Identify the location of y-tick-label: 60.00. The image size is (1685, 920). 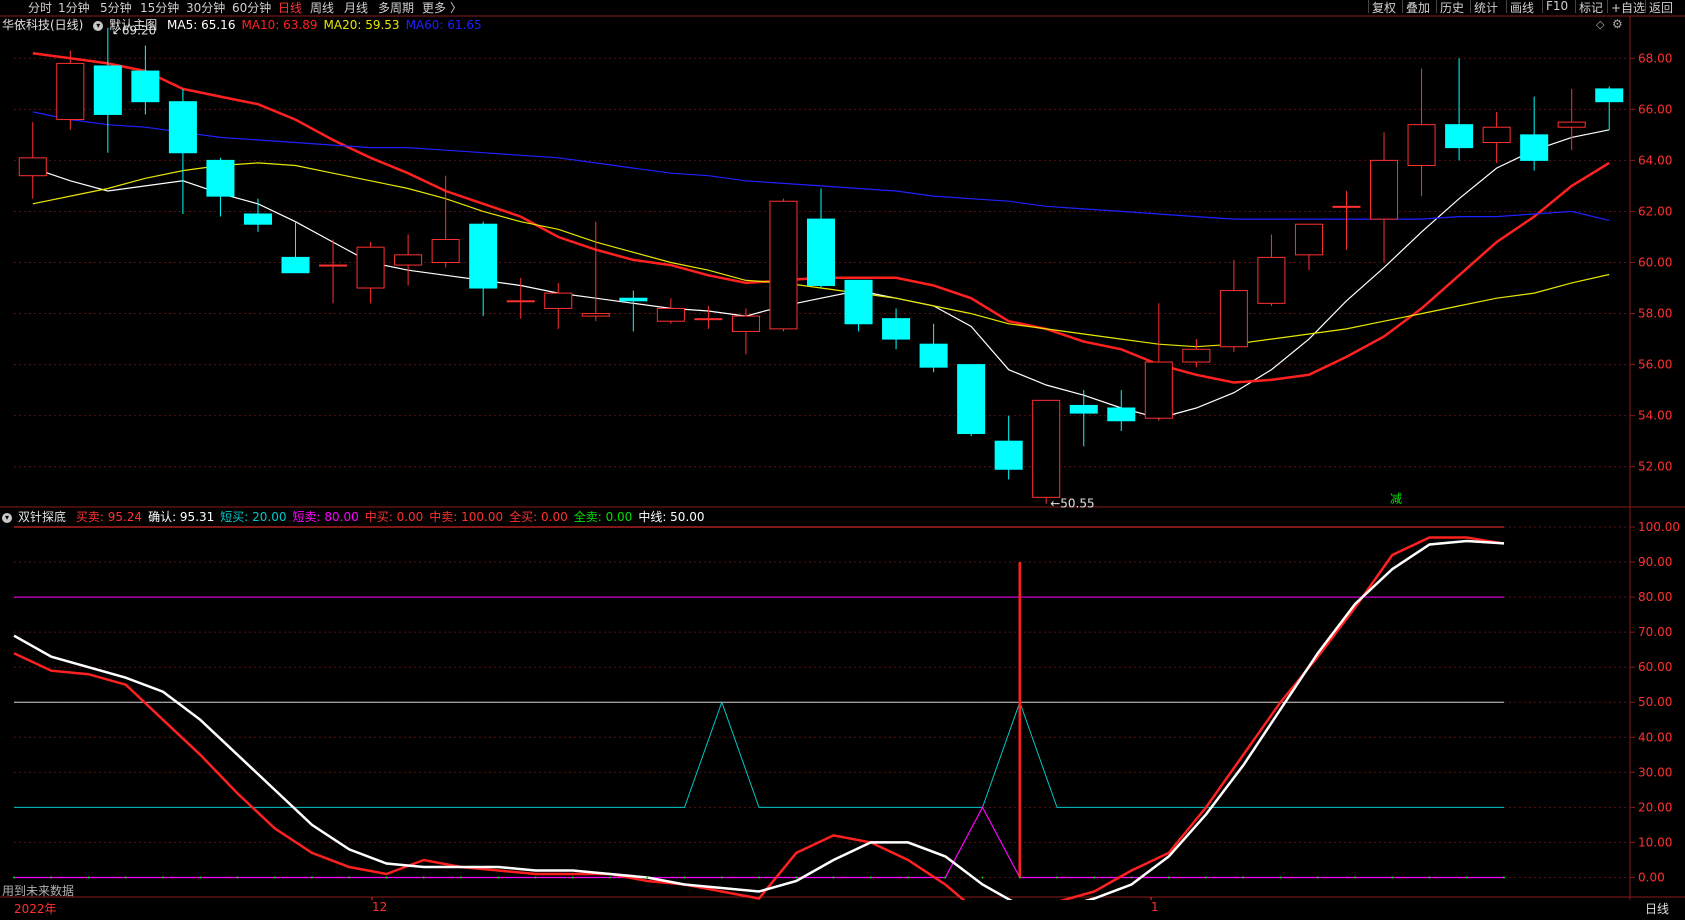
(1655, 263).